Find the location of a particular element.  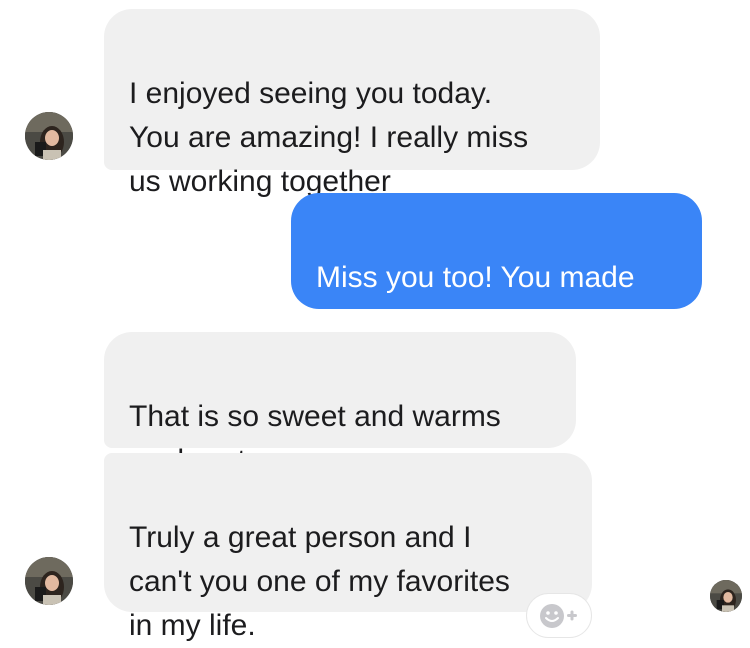

add-reaction-button is located at coordinates (559, 615).